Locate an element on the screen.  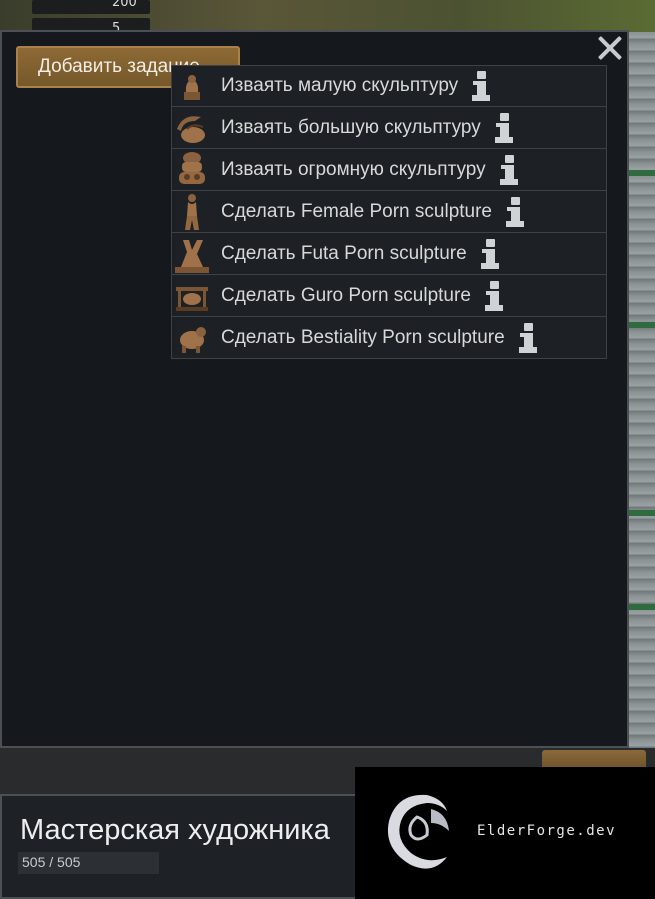
dragon-logo-icon is located at coordinates (418, 831).